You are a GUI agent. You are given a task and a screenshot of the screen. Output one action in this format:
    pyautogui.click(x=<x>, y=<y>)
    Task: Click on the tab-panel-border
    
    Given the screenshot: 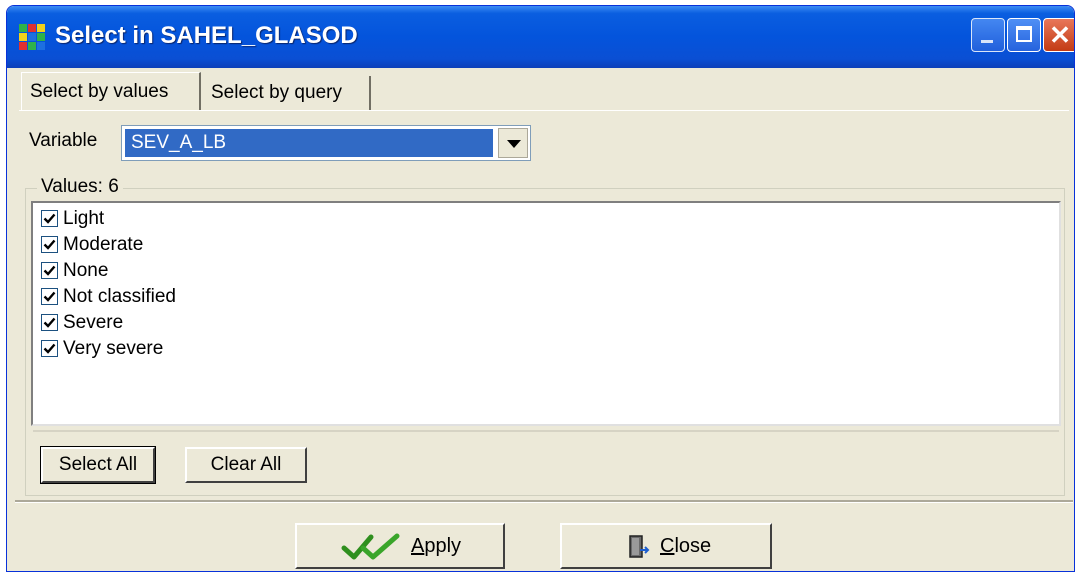 What is the action you would take?
    pyautogui.click(x=544, y=110)
    